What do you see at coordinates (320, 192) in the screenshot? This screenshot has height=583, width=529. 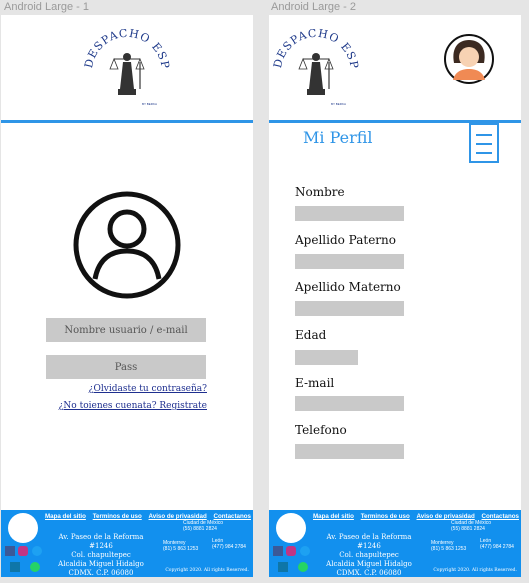 I see `field-label-nombre: Nombre` at bounding box center [320, 192].